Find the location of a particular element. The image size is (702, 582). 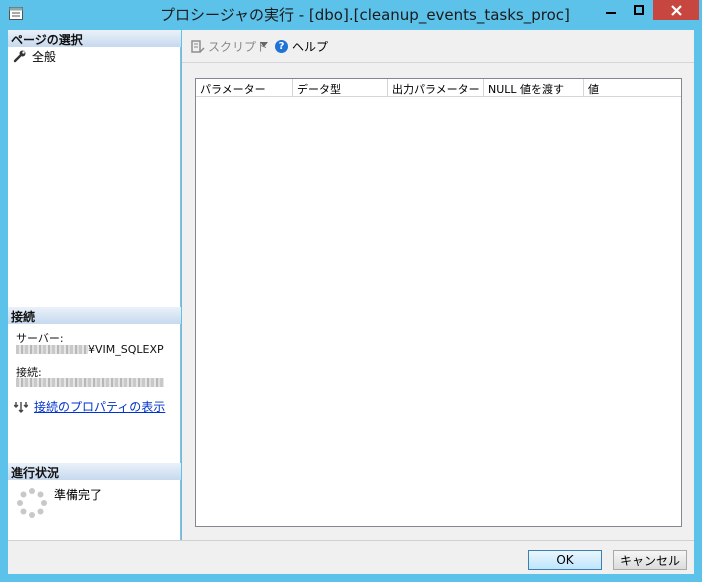

server-value: ¥VIM_SQLEXP is located at coordinates (90, 349).